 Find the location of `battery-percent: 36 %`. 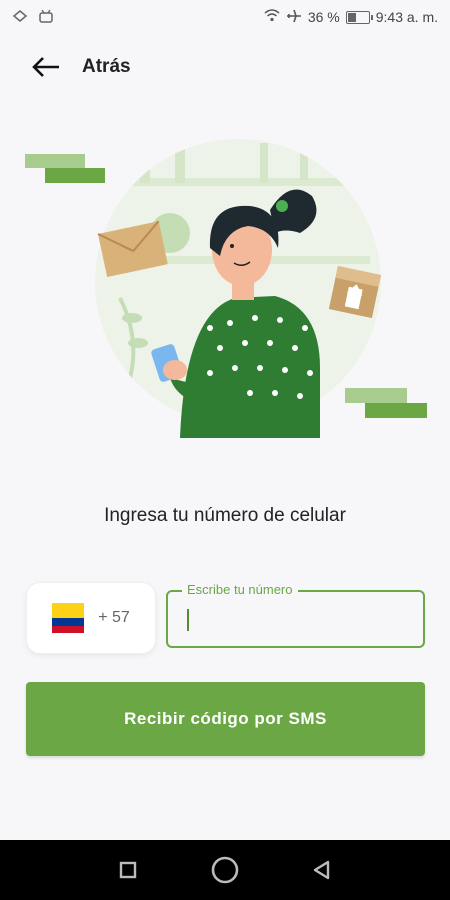

battery-percent: 36 % is located at coordinates (323, 17).